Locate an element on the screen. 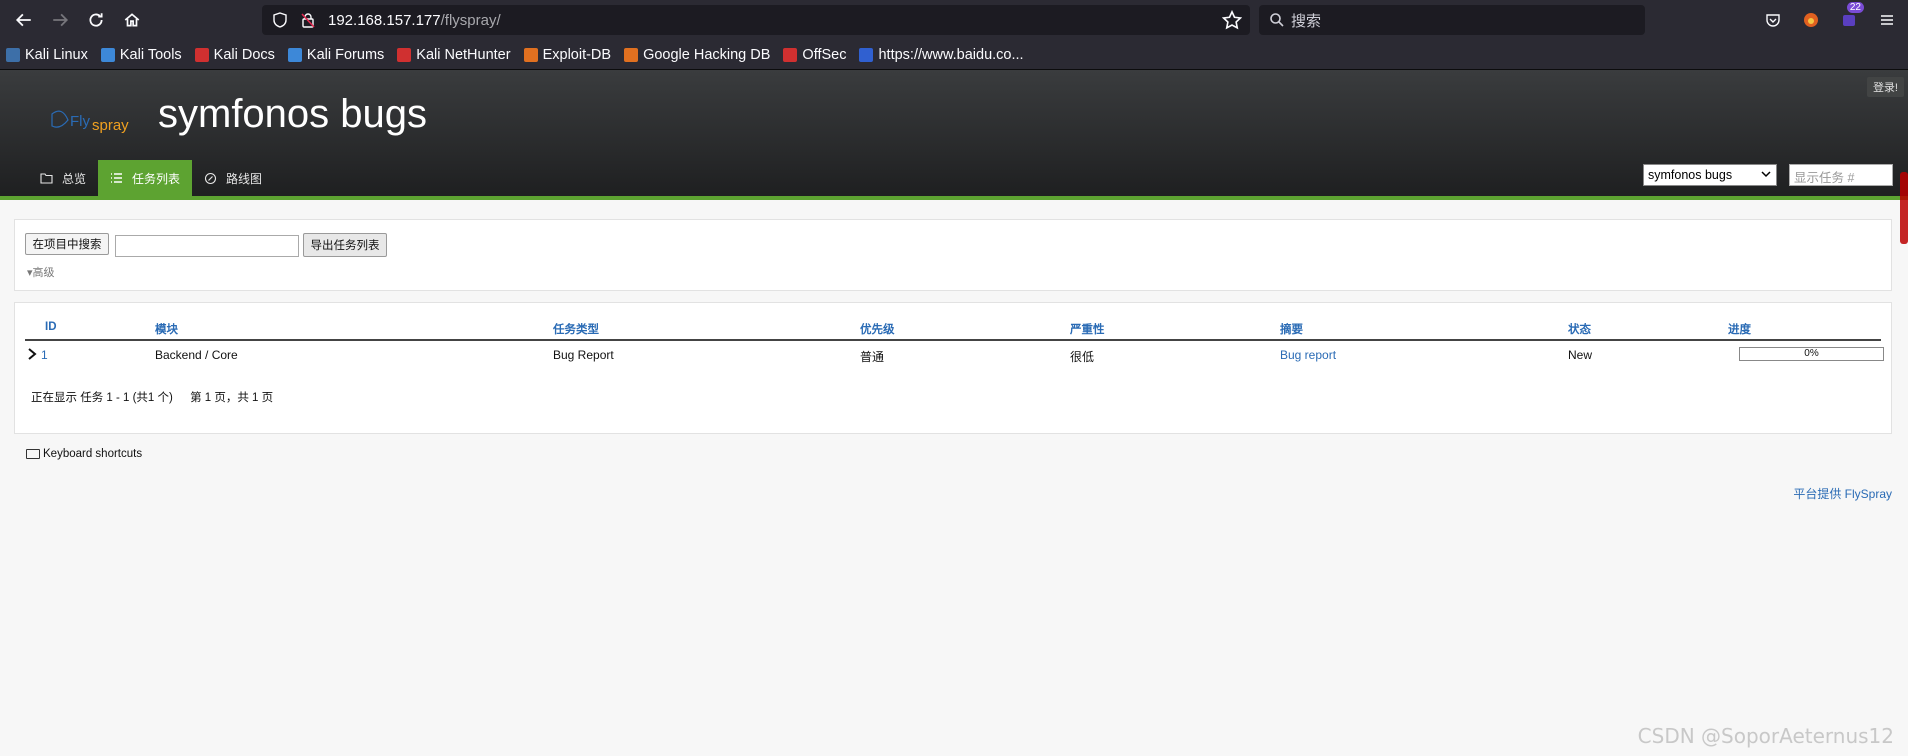 The image size is (1908, 756). bookmark-label: Kali Forums is located at coordinates (345, 54).